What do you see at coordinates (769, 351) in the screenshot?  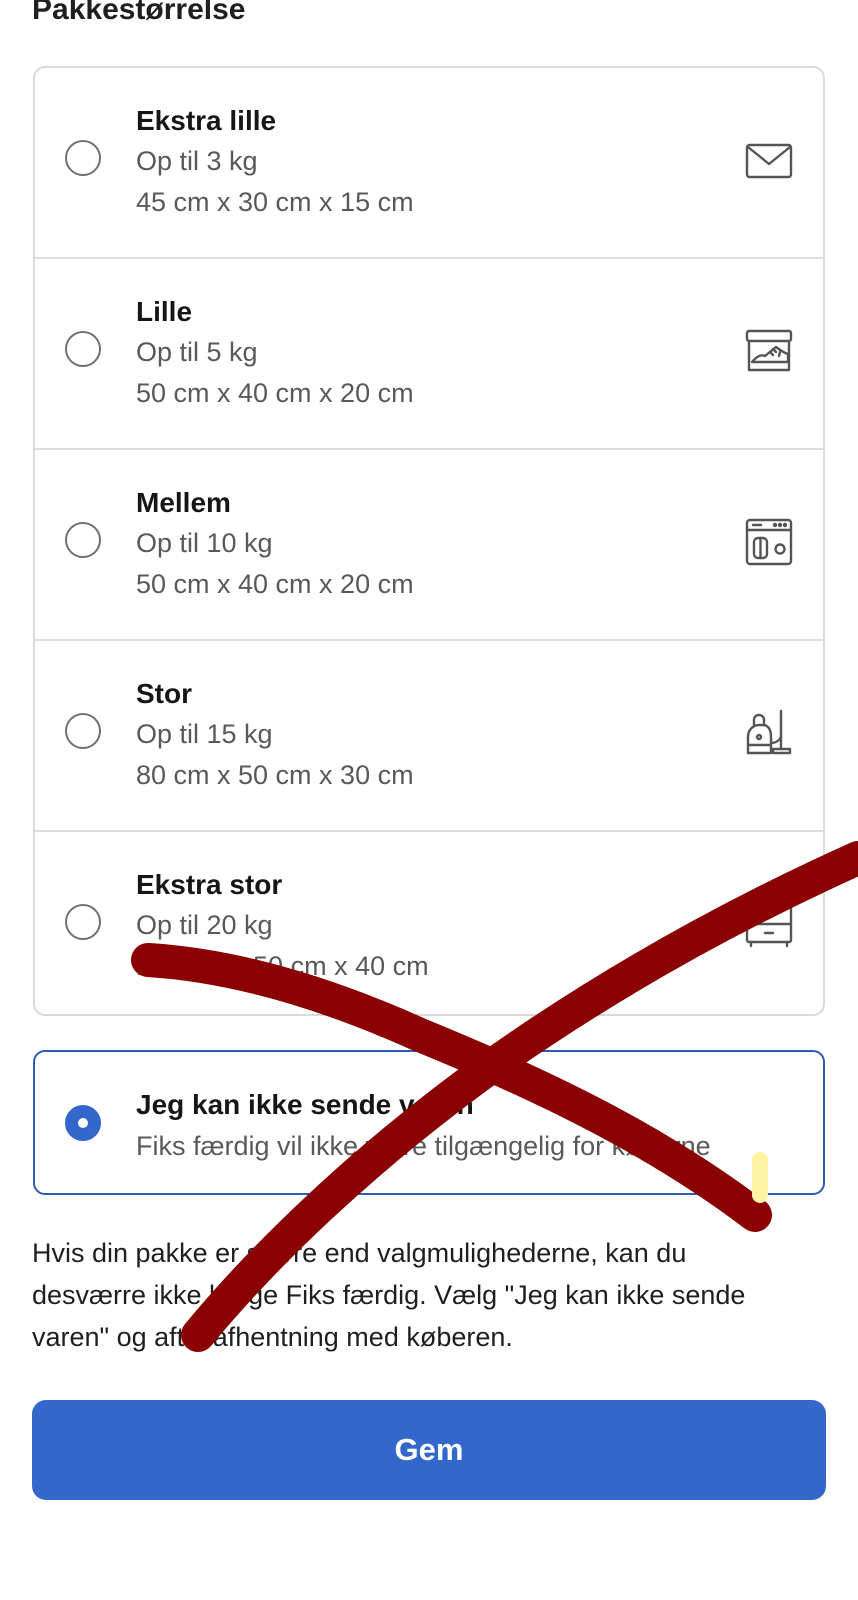 I see `shoebox-icon` at bounding box center [769, 351].